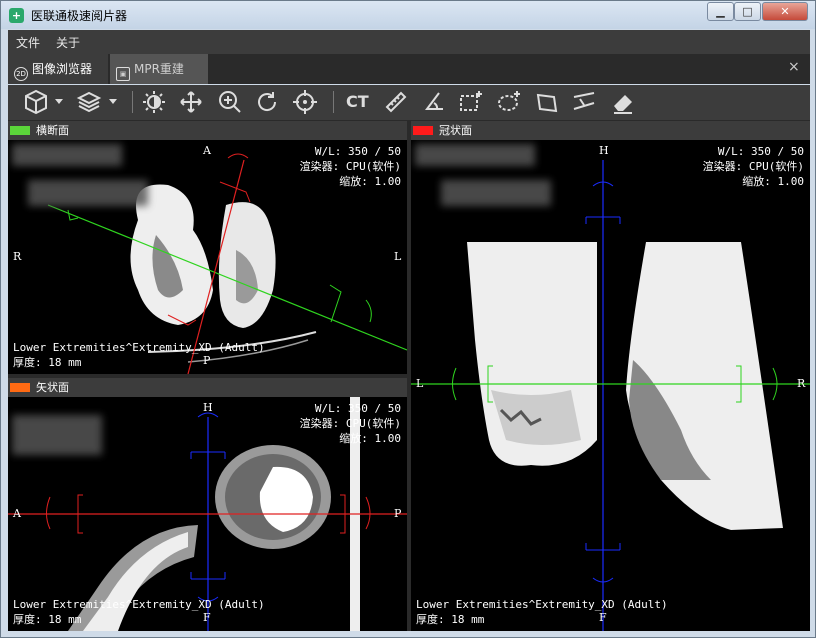 The width and height of the screenshot is (816, 638). I want to click on app-icon: +, so click(16, 15).